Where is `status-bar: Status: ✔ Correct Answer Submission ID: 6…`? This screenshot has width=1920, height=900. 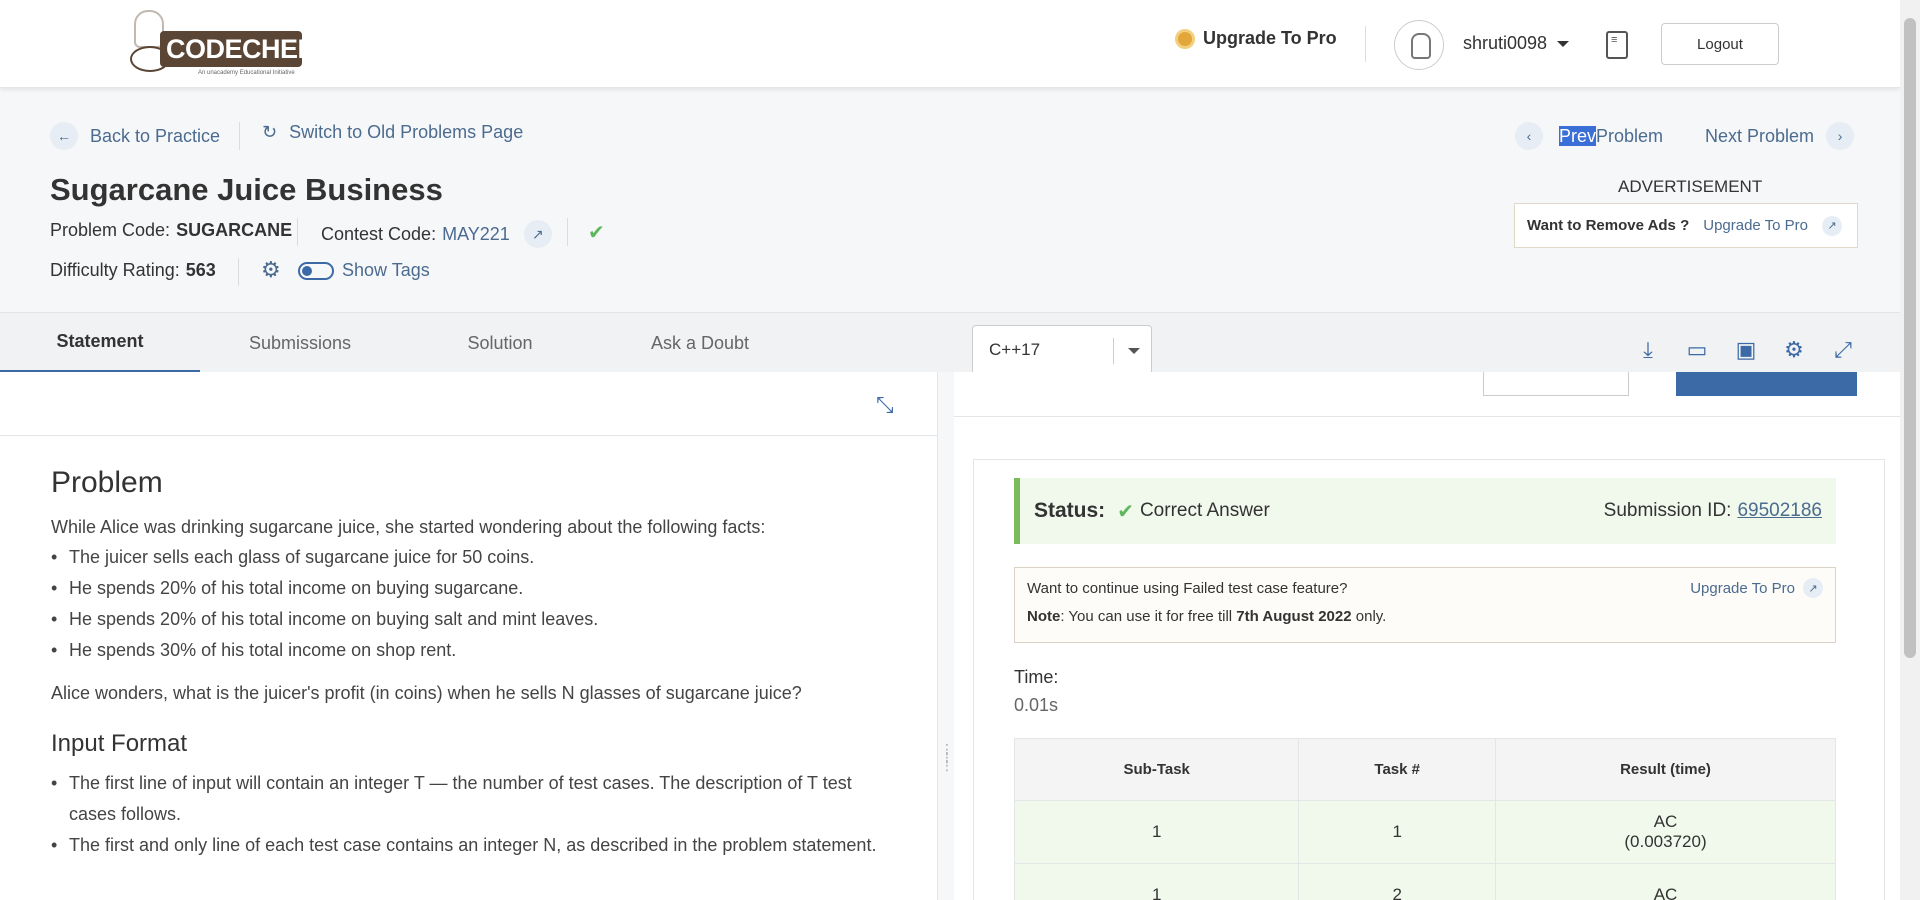 status-bar: Status: ✔ Correct Answer Submission ID: 6… is located at coordinates (1425, 511).